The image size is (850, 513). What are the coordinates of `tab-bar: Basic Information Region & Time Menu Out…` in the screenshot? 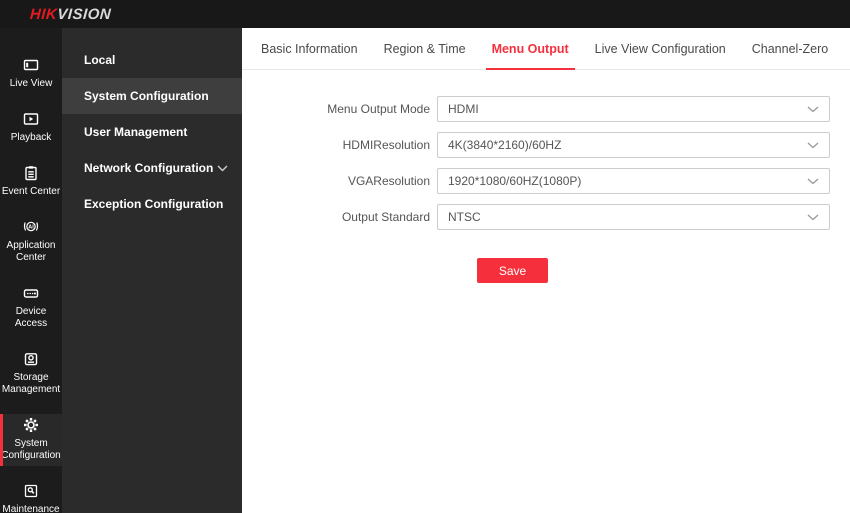 It's located at (546, 49).